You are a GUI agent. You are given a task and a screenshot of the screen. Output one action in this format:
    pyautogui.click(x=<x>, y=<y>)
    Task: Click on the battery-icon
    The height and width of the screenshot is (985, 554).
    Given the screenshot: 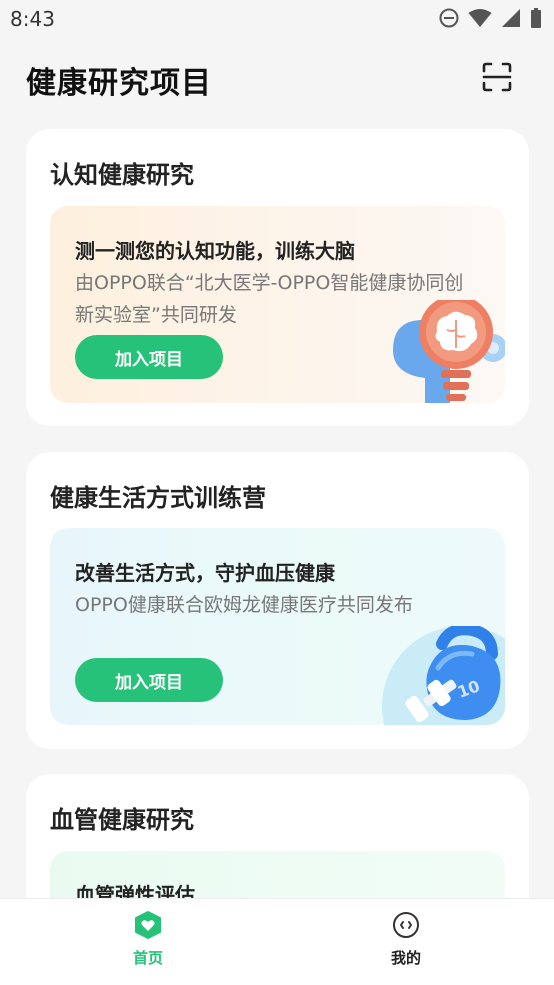 What is the action you would take?
    pyautogui.click(x=536, y=18)
    